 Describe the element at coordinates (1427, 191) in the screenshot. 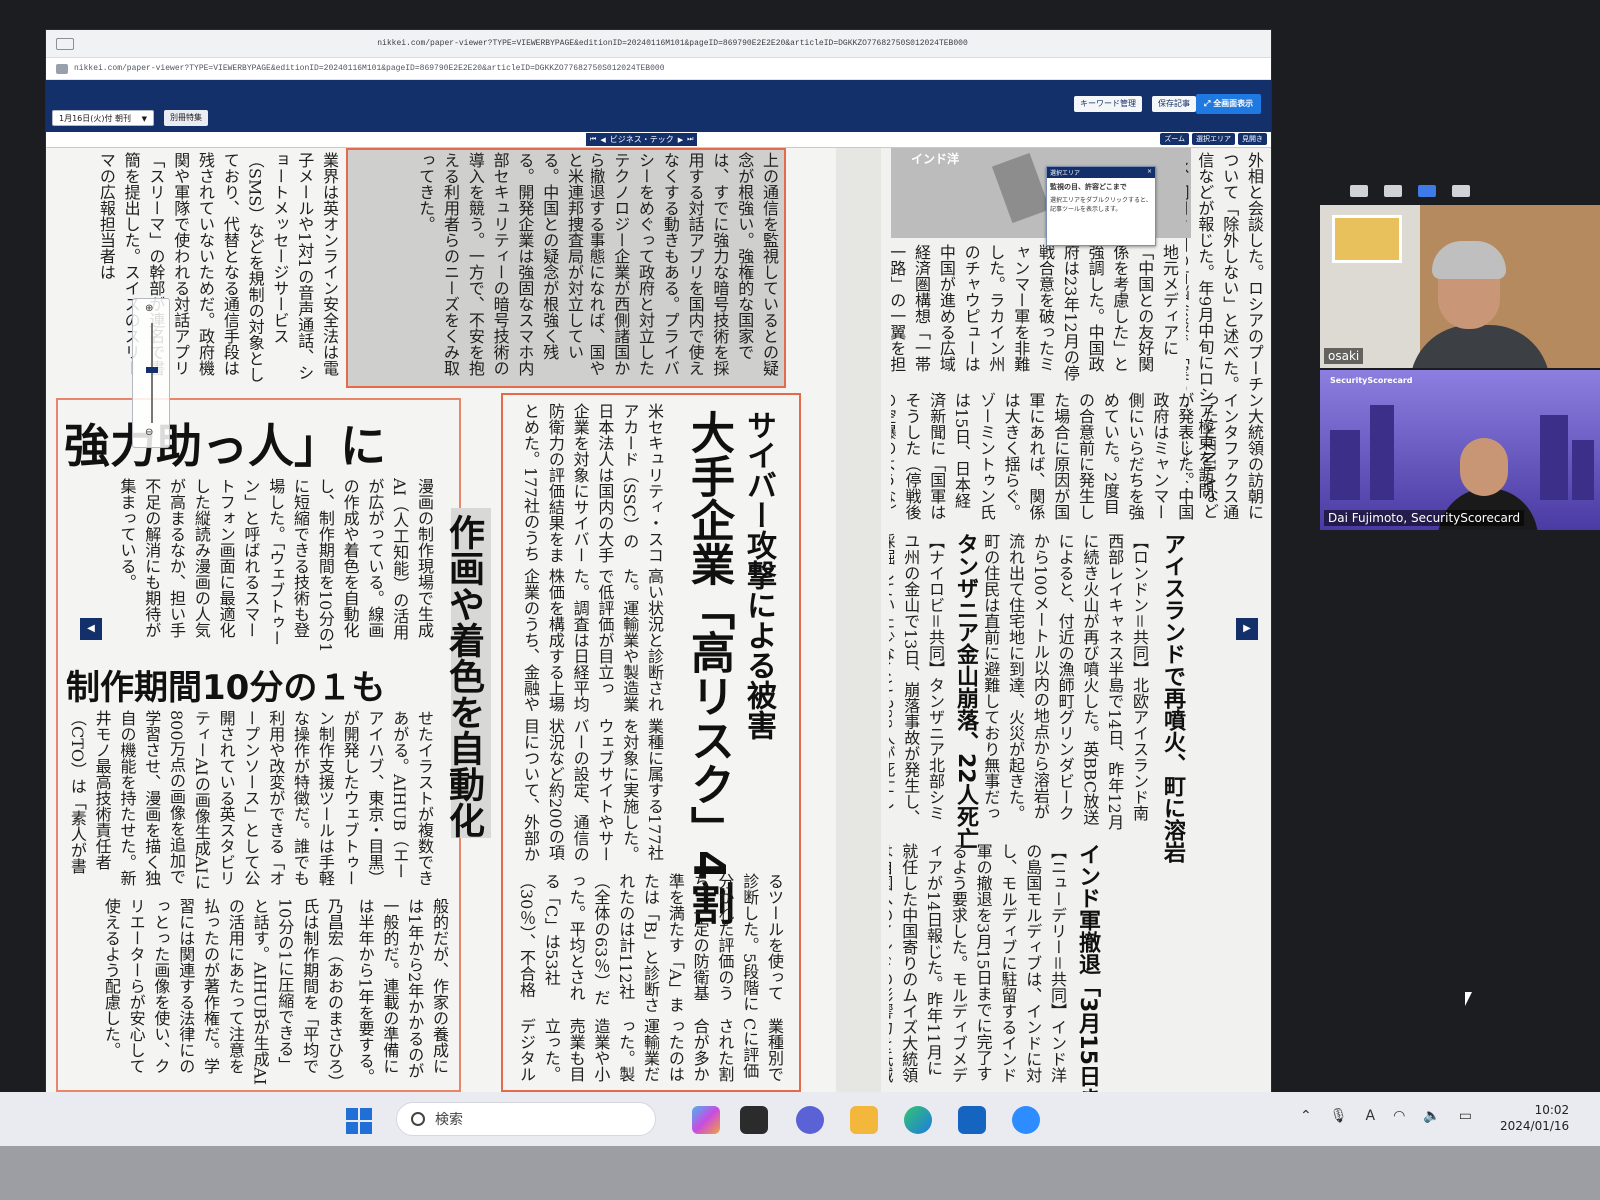

I see `speaker-view-icon` at that location.